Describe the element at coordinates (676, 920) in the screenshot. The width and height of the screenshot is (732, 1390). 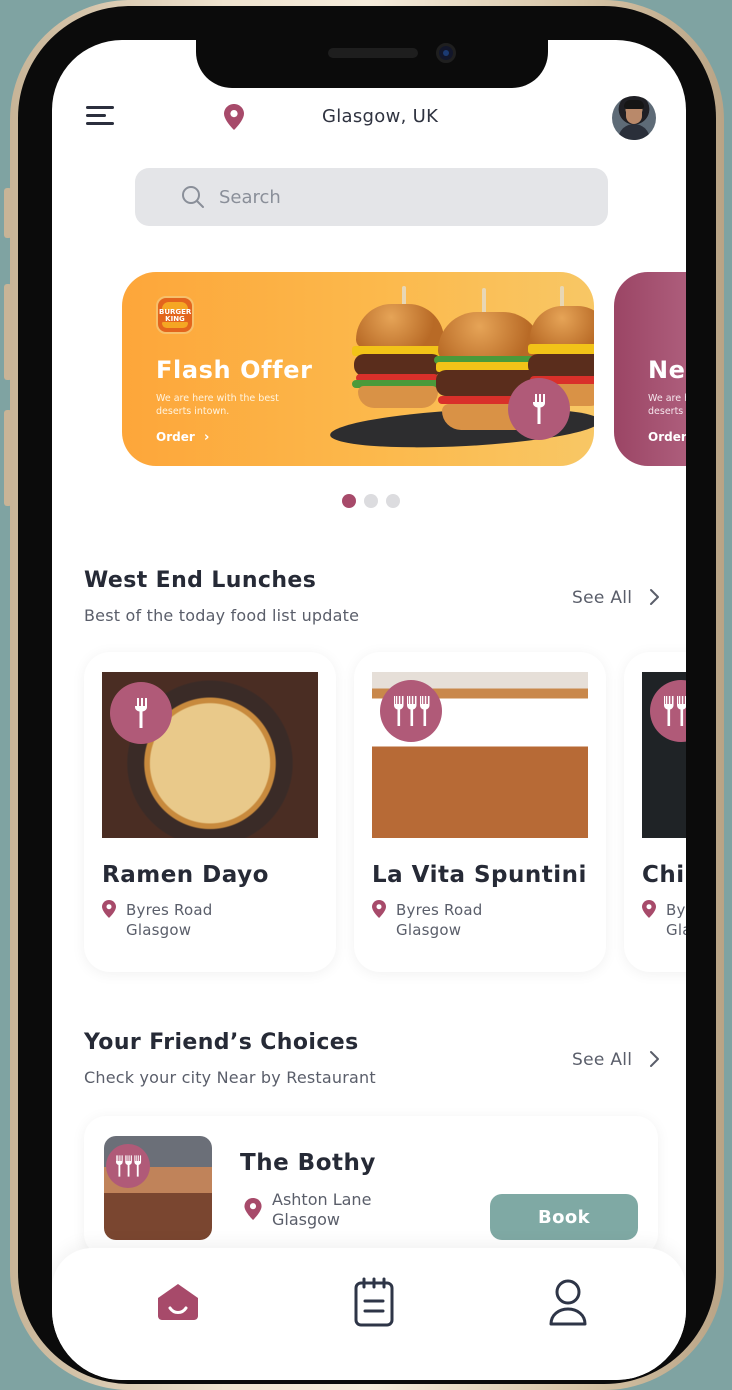
I see `restaurant-address: By Gla` at that location.